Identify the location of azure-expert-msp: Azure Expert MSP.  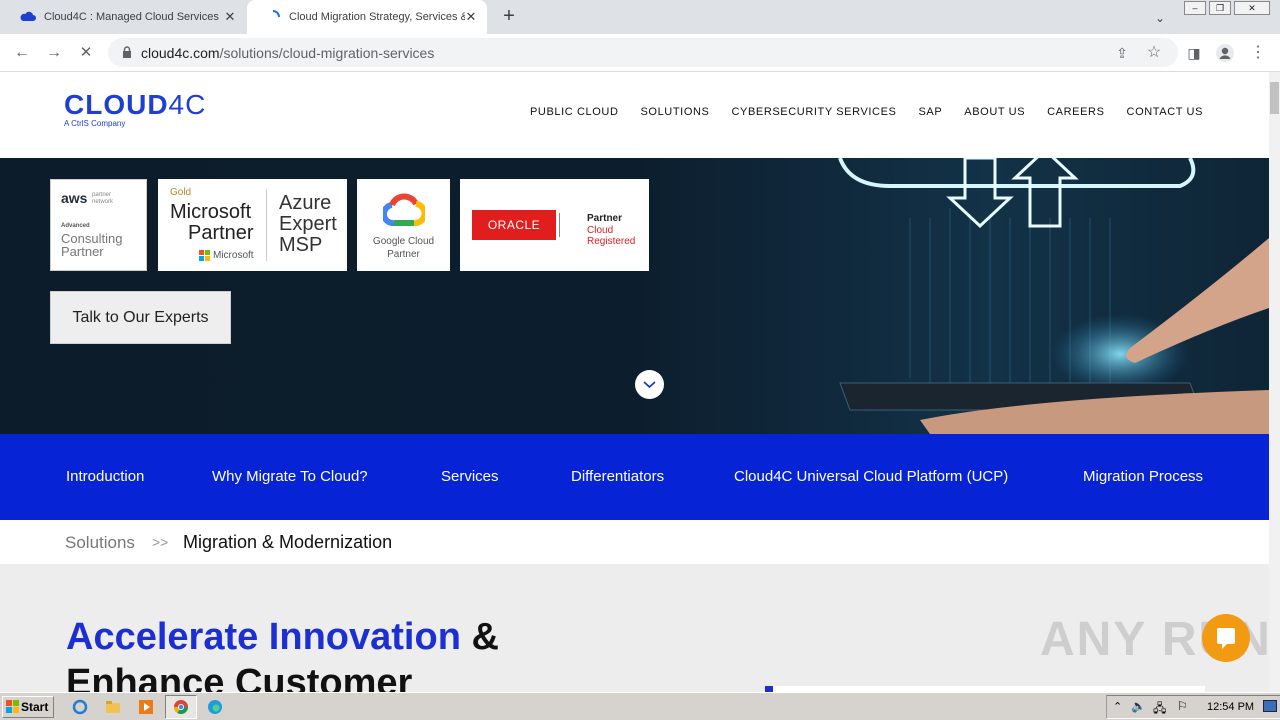
(308, 224).